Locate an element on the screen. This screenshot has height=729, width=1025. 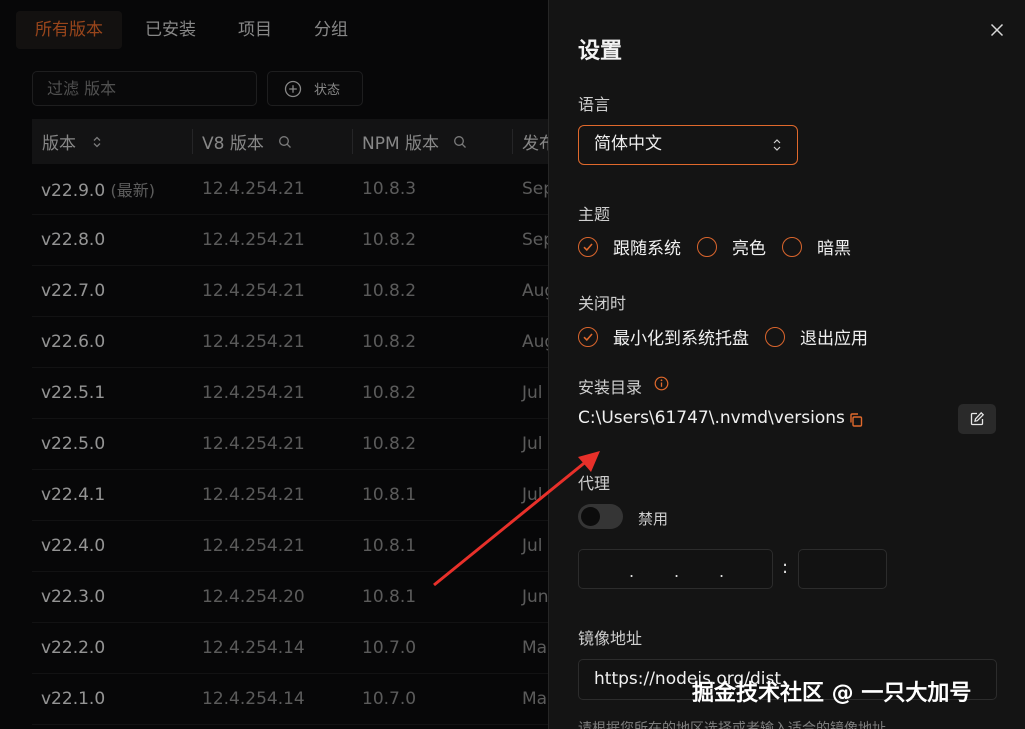
watermark: 掘金技术社区 @ 一只大加号 is located at coordinates (832, 693).